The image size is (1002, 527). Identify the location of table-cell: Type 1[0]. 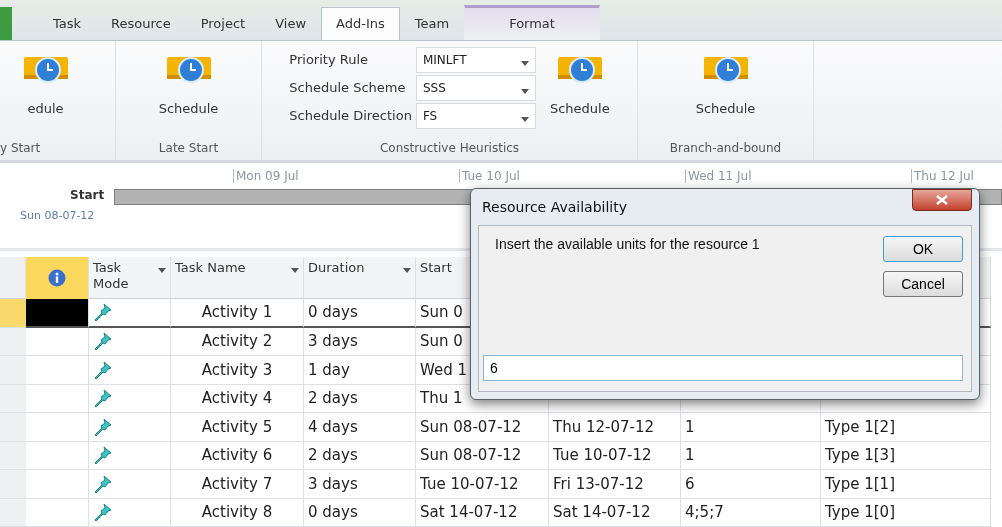
(906, 512).